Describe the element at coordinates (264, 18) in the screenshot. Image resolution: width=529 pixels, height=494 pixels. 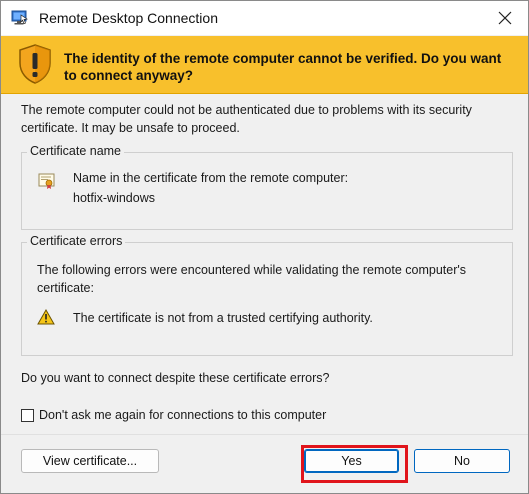
I see `title-bar: Remote Desktop Connection` at that location.